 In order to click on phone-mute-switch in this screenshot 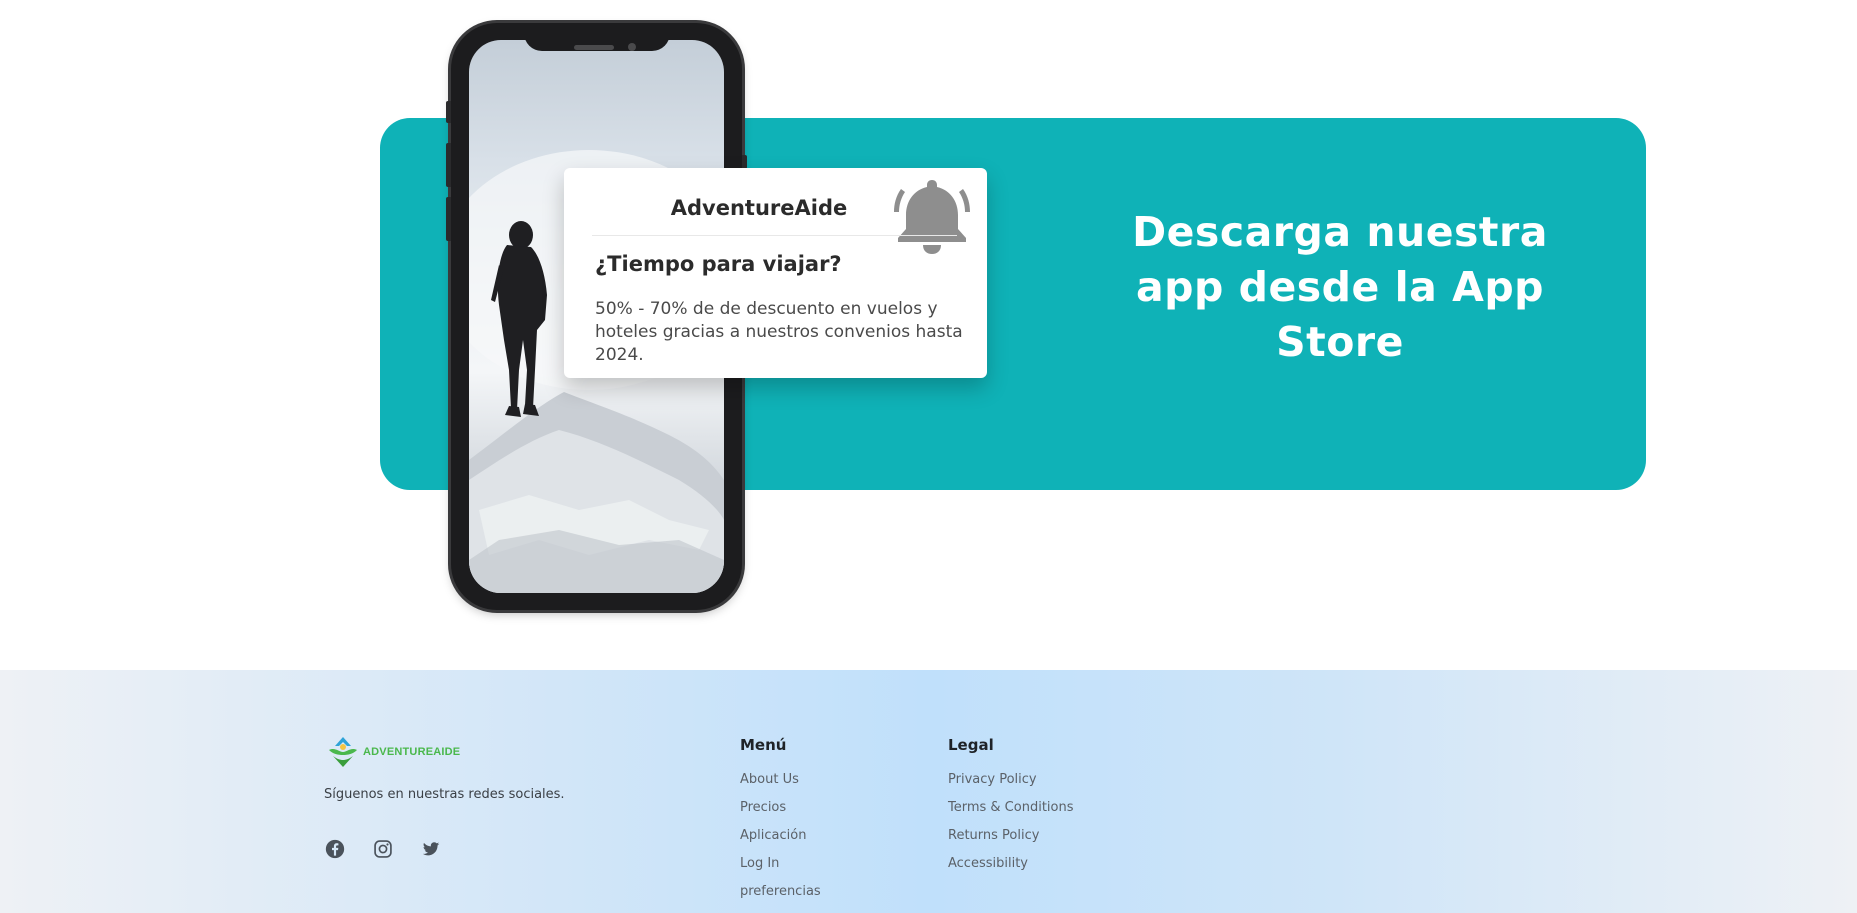, I will do `click(448, 112)`.